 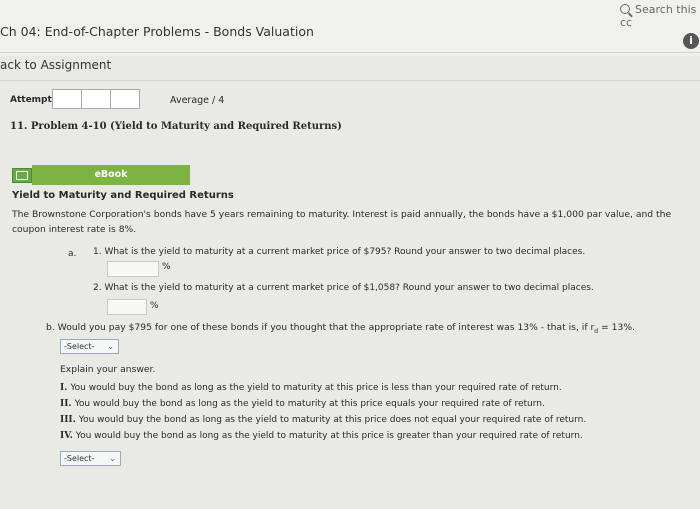 What do you see at coordinates (90, 458) in the screenshot?
I see `explanation-select: -Select- ⌄` at bounding box center [90, 458].